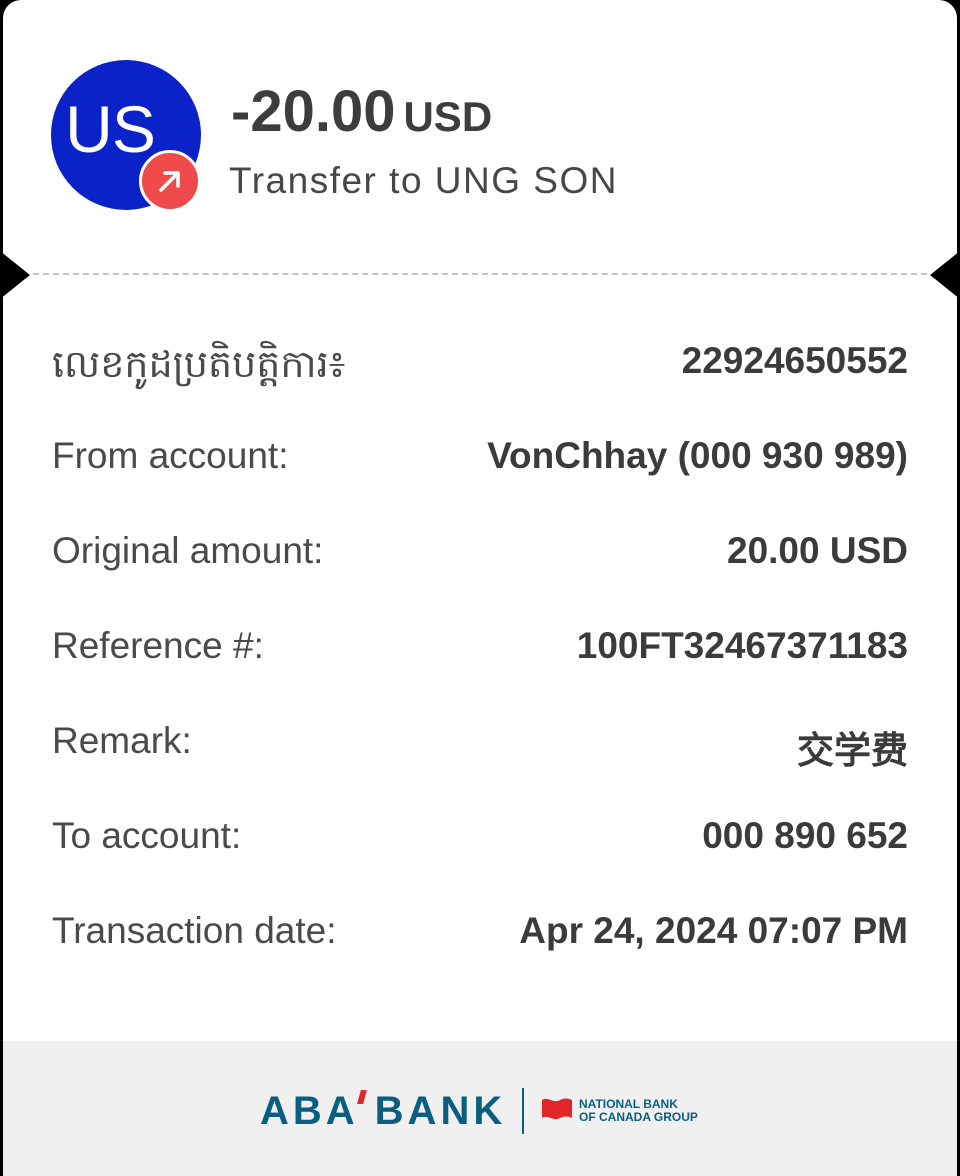 This screenshot has width=960, height=1176. I want to click on detail-label: Remark:, so click(122, 740).